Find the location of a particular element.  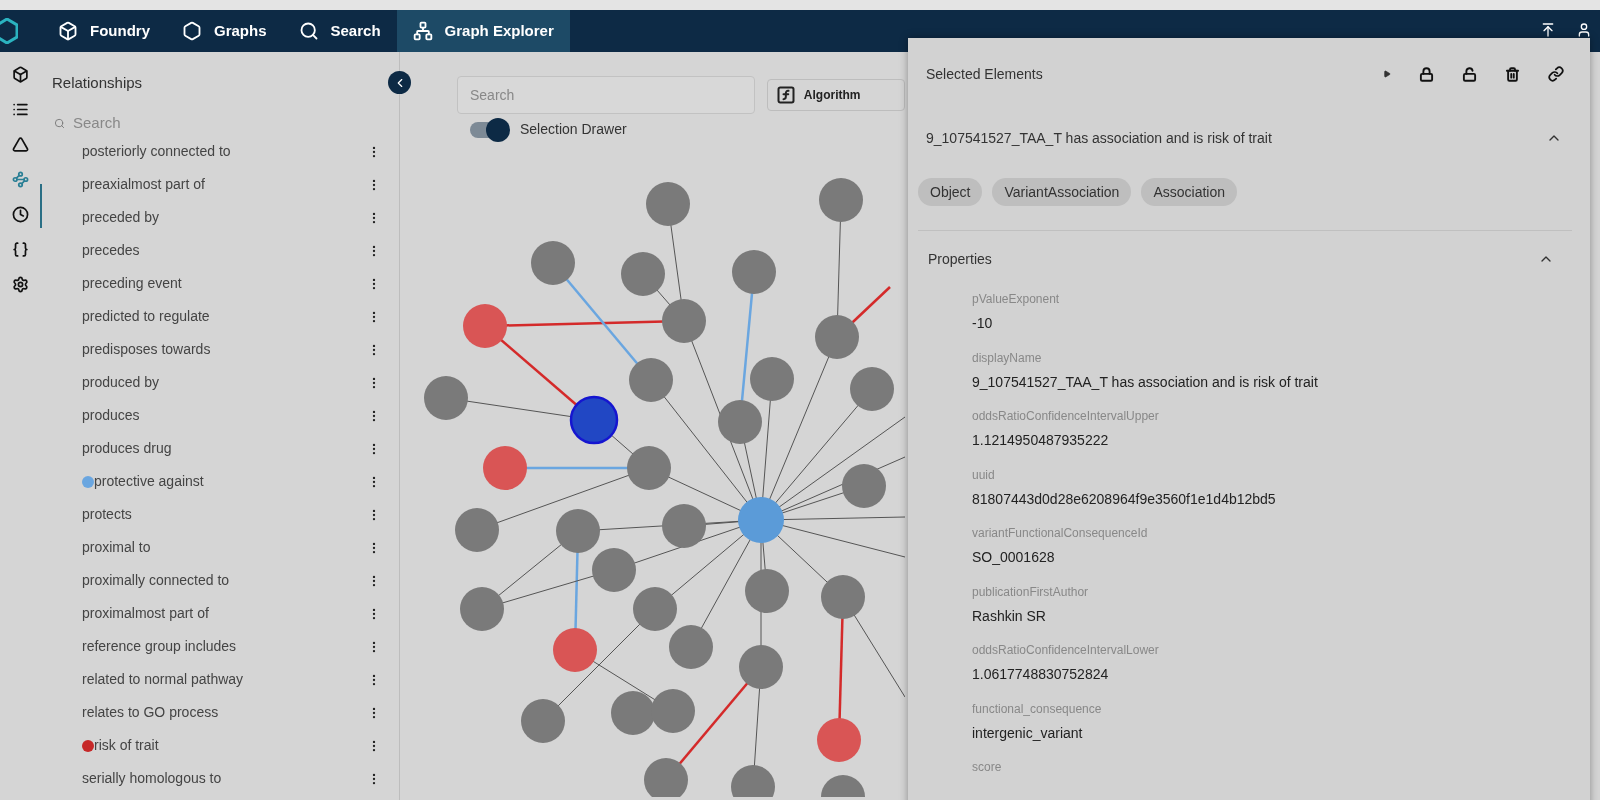

relationship-item: relates to GO process is located at coordinates (224, 712).